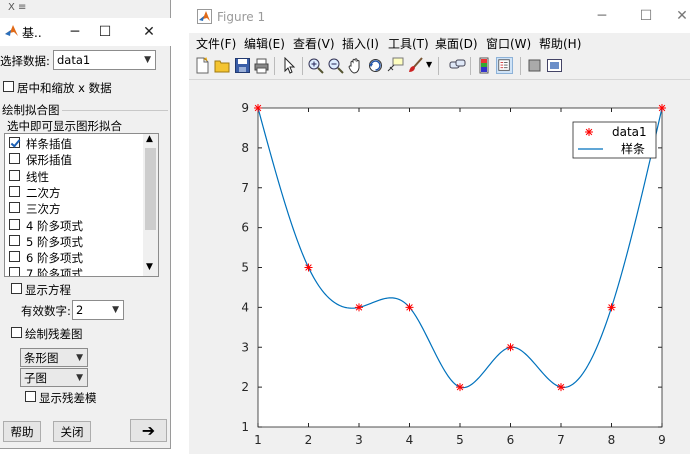 The height and width of the screenshot is (457, 690). I want to click on plot-residuals-checkbox, so click(16, 332).